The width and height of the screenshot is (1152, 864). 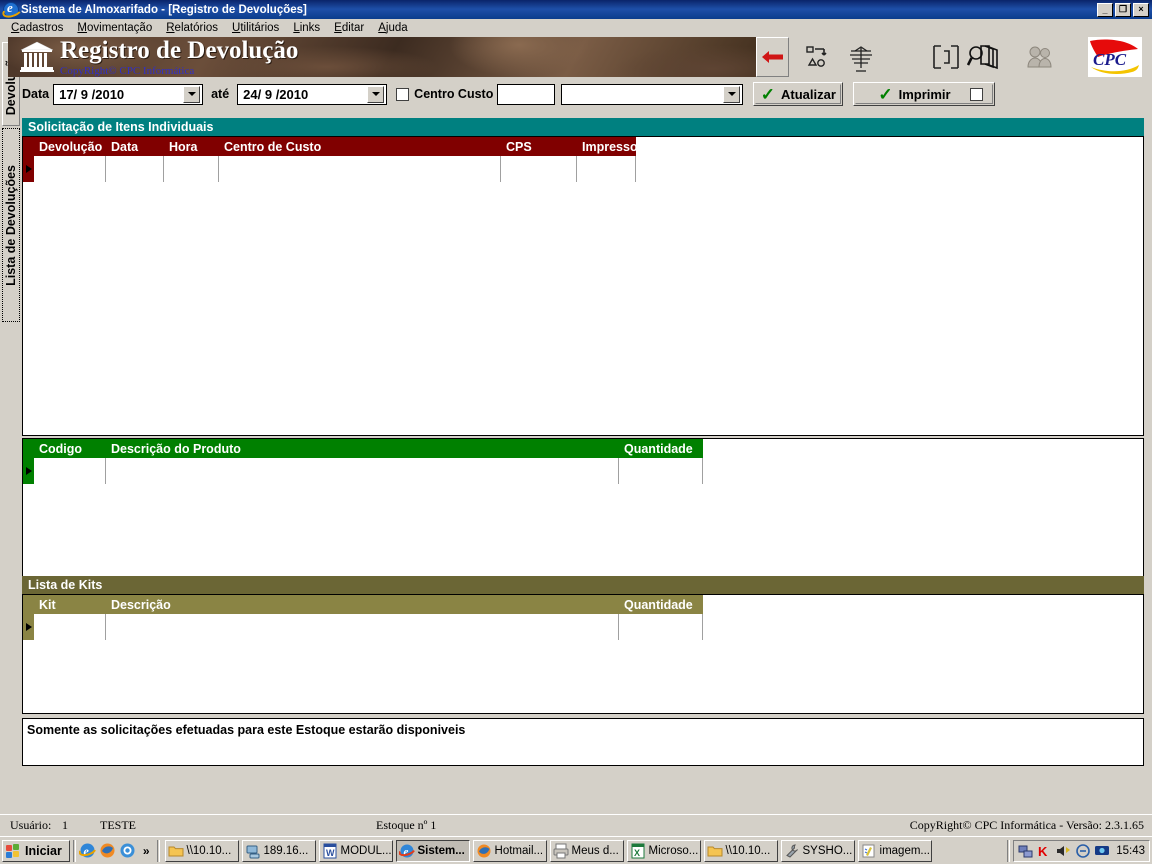 What do you see at coordinates (312, 94) in the screenshot?
I see `date-to-field: 24/ 9 /2010` at bounding box center [312, 94].